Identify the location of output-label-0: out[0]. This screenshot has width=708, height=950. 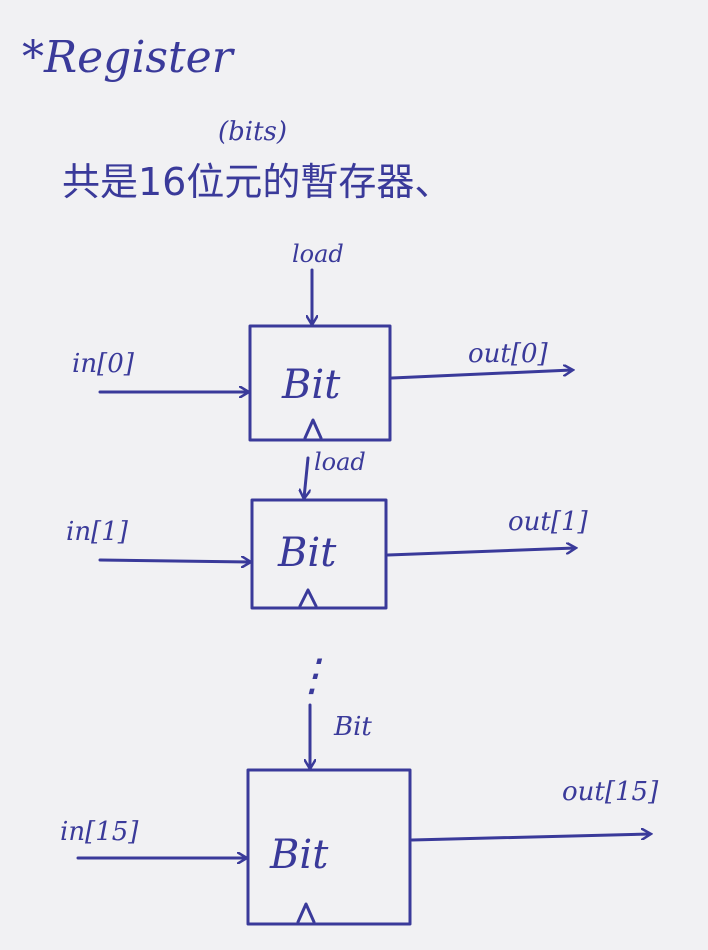
(508, 354).